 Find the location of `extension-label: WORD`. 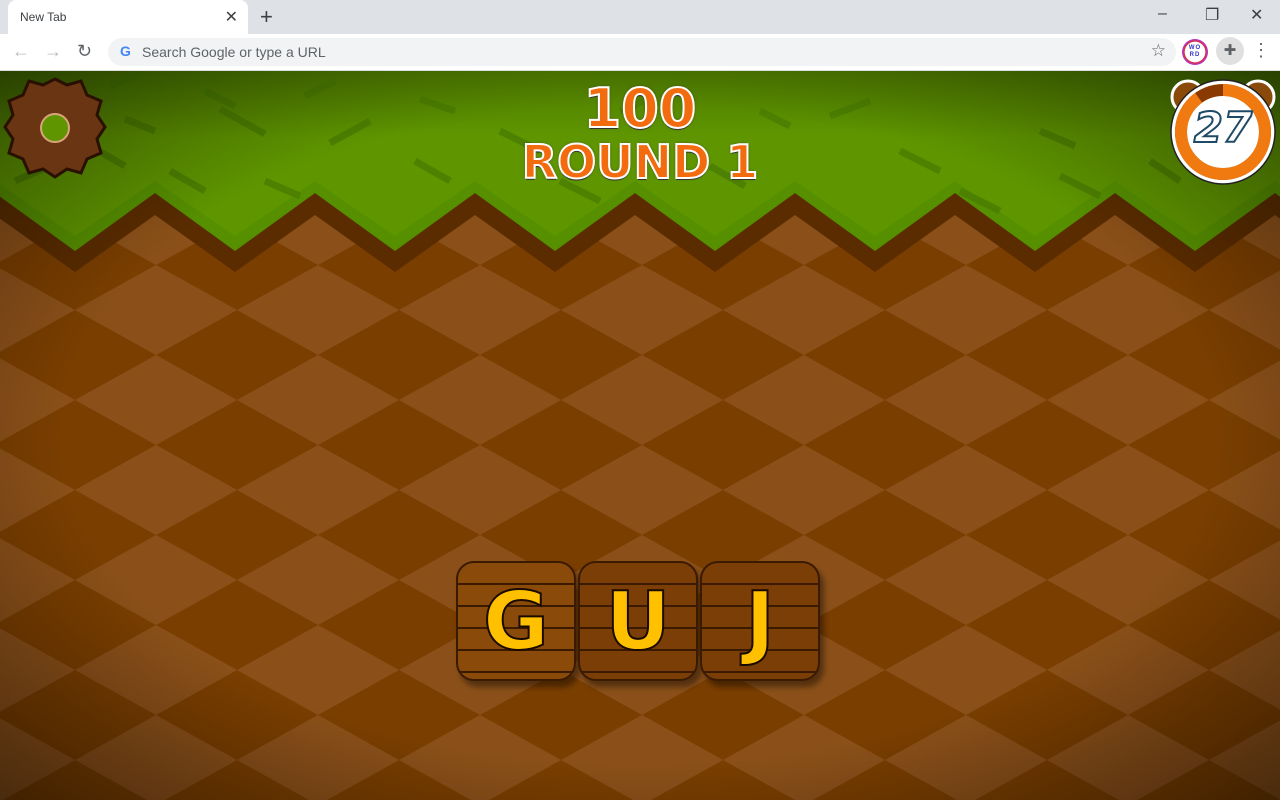

extension-label: WORD is located at coordinates (1195, 51).